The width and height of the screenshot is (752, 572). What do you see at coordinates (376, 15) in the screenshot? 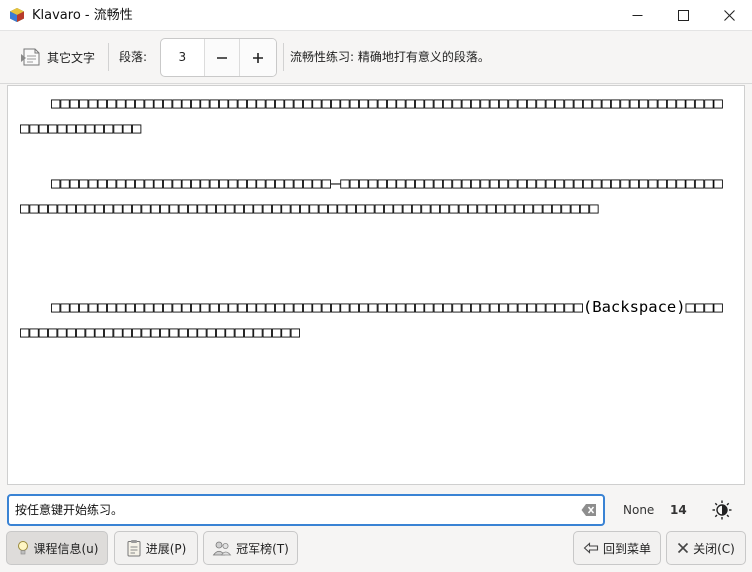
I see `title-bar: Klavaro - 流畅性` at bounding box center [376, 15].